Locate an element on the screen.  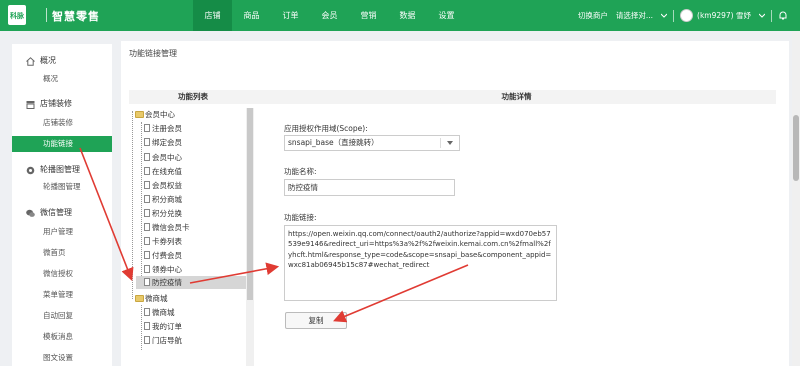
sidebar-item-auto-reply: 自动回复 is located at coordinates (62, 316).